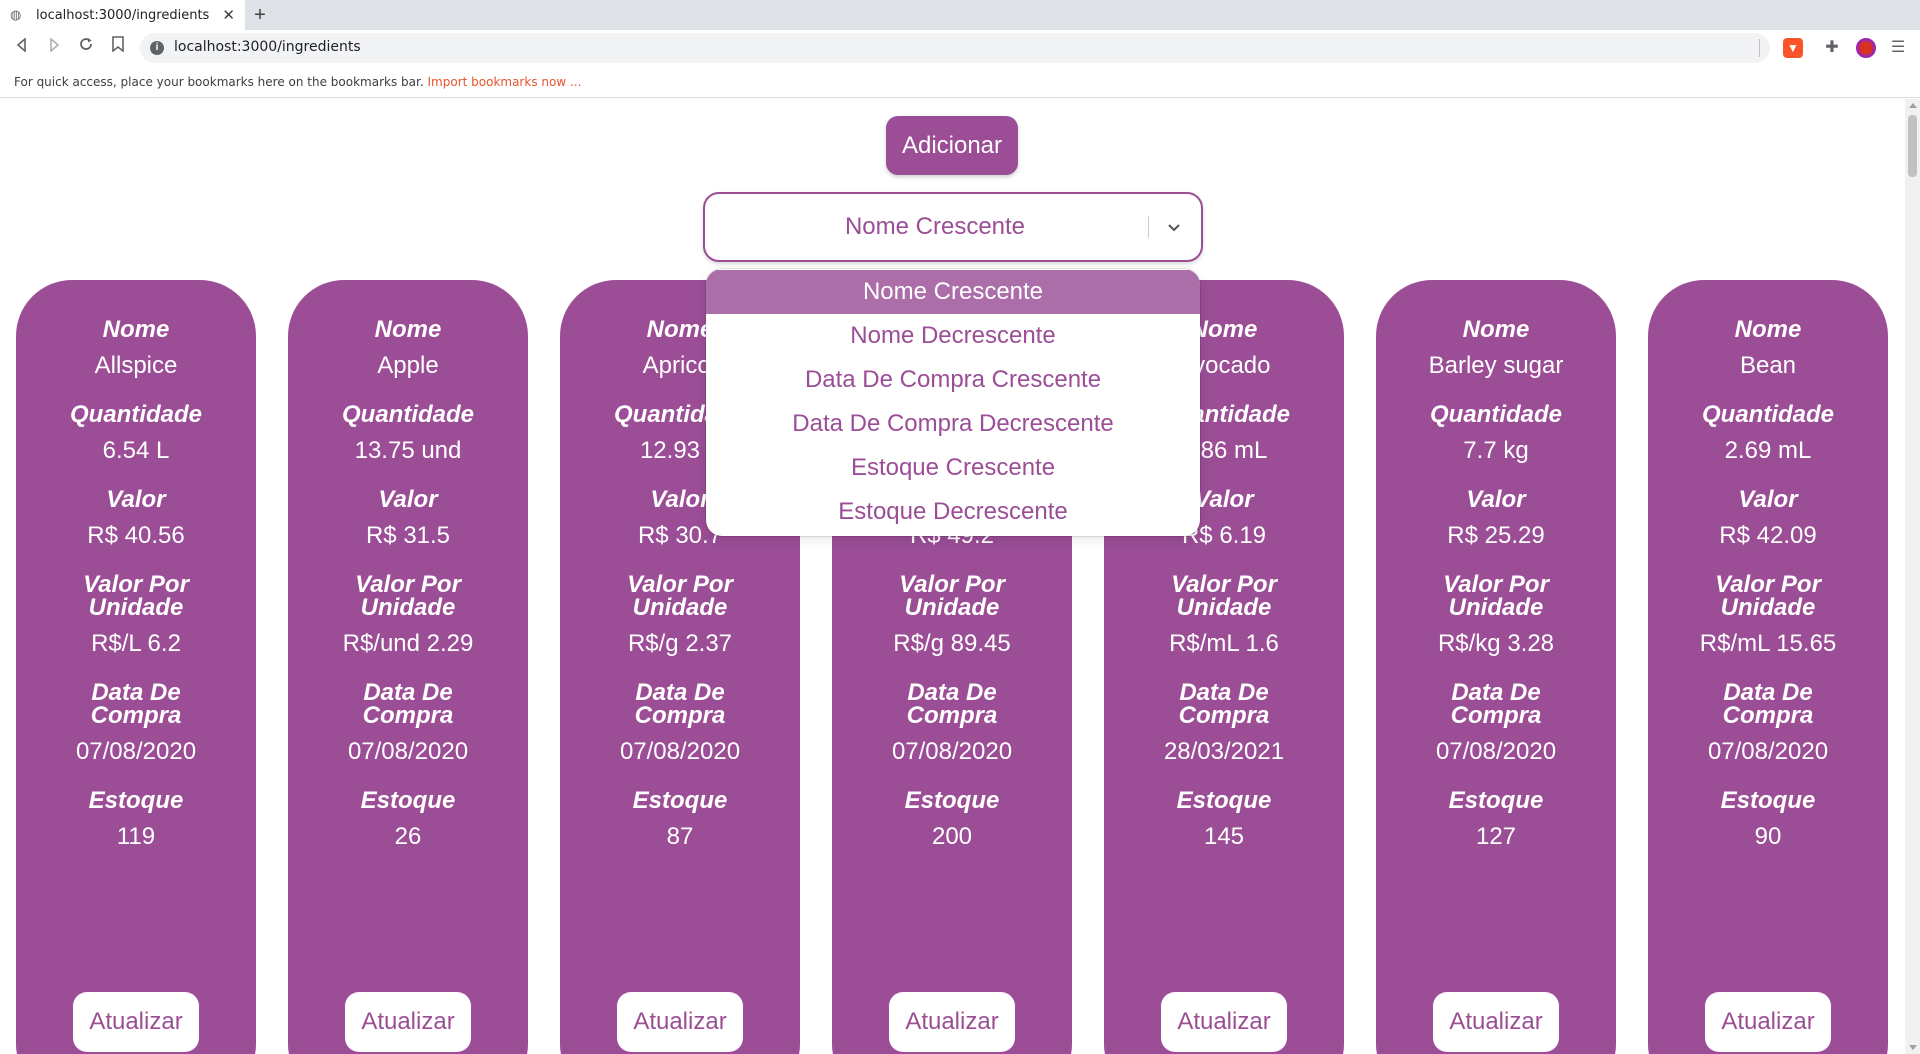  I want to click on sort-option-estoque-crescente: Estoque Crescente, so click(953, 468).